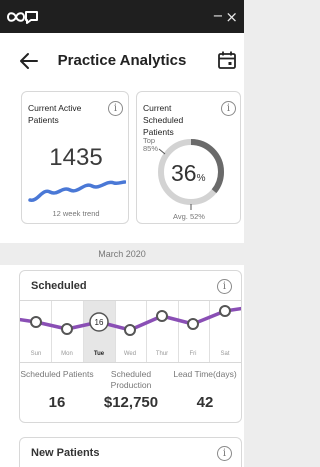 The width and height of the screenshot is (320, 467). I want to click on avg-label: Avg. 52%, so click(189, 216).